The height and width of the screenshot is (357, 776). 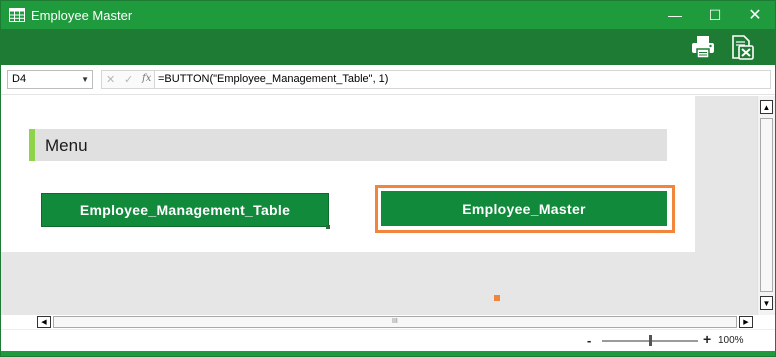 I want to click on minimize-icon: —, so click(x=675, y=15).